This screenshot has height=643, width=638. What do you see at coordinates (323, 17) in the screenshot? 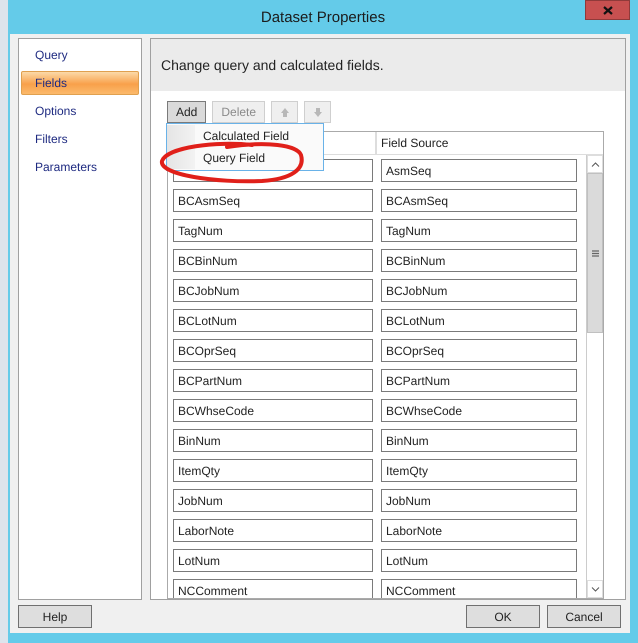
I see `window-title: Dataset Properties` at bounding box center [323, 17].